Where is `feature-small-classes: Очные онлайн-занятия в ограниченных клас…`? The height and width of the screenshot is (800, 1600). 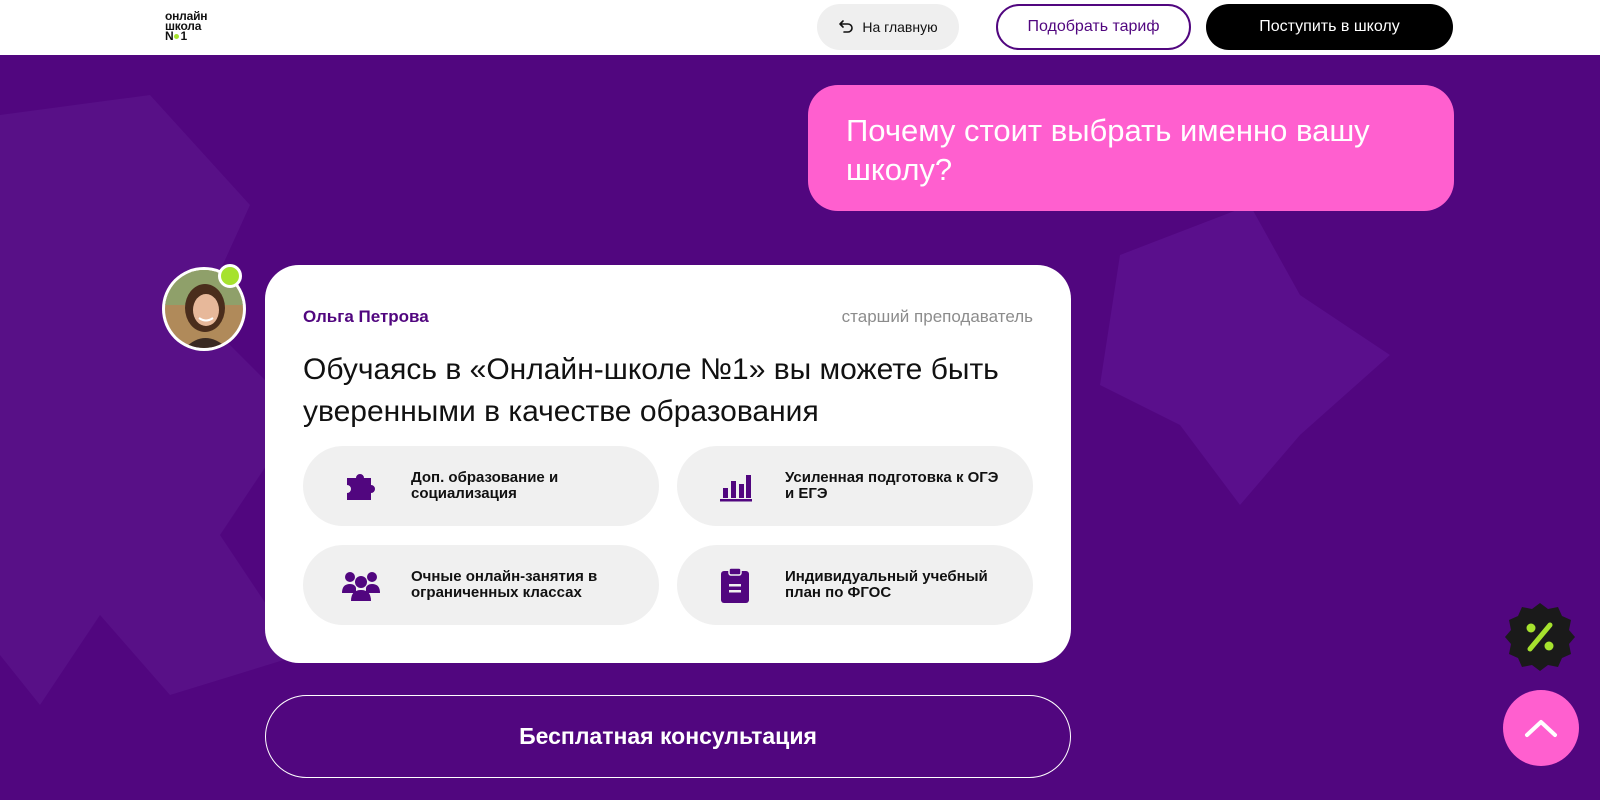
feature-small-classes: Очные онлайн-занятия в ограниченных клас… is located at coordinates (481, 585).